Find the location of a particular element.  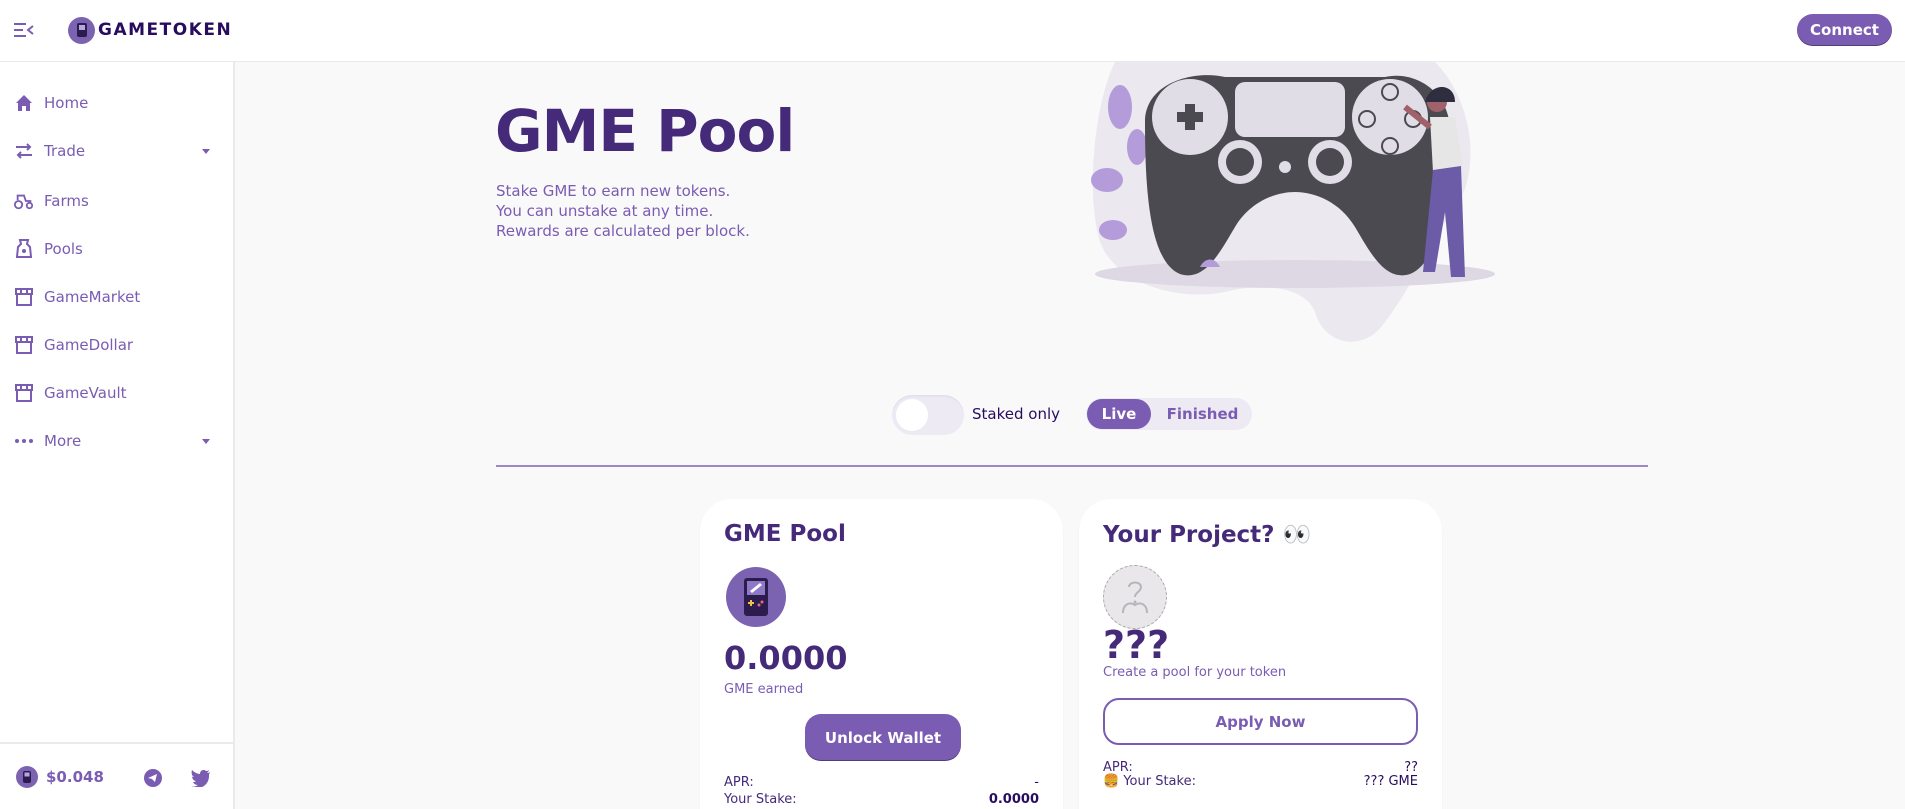

connect-button: Connect is located at coordinates (1844, 30).